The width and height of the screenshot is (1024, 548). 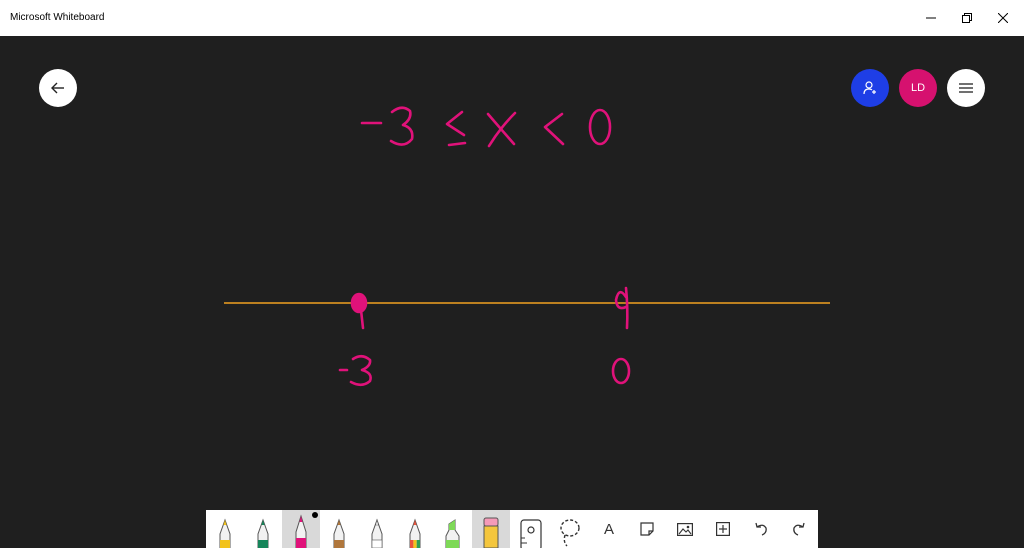 I want to click on person-add-icon, so click(x=869, y=88).